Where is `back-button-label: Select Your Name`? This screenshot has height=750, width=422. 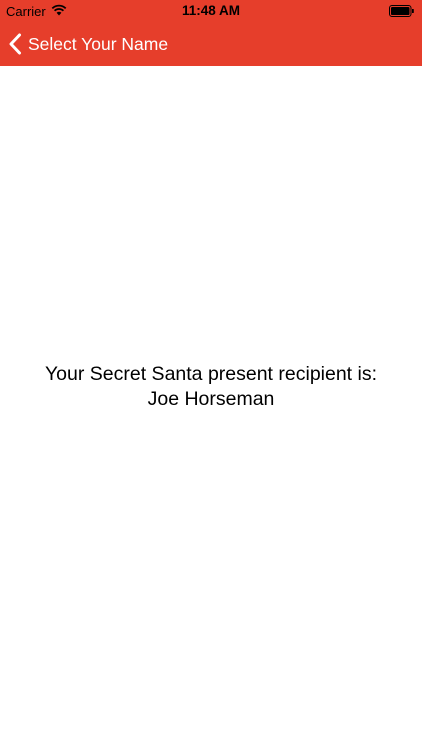 back-button-label: Select Your Name is located at coordinates (98, 43).